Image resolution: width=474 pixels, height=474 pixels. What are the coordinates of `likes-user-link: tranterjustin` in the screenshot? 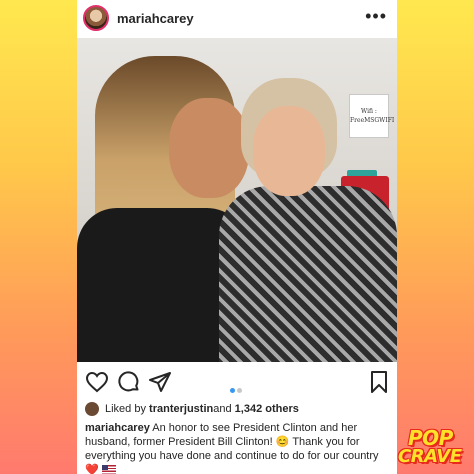 It's located at (181, 409).